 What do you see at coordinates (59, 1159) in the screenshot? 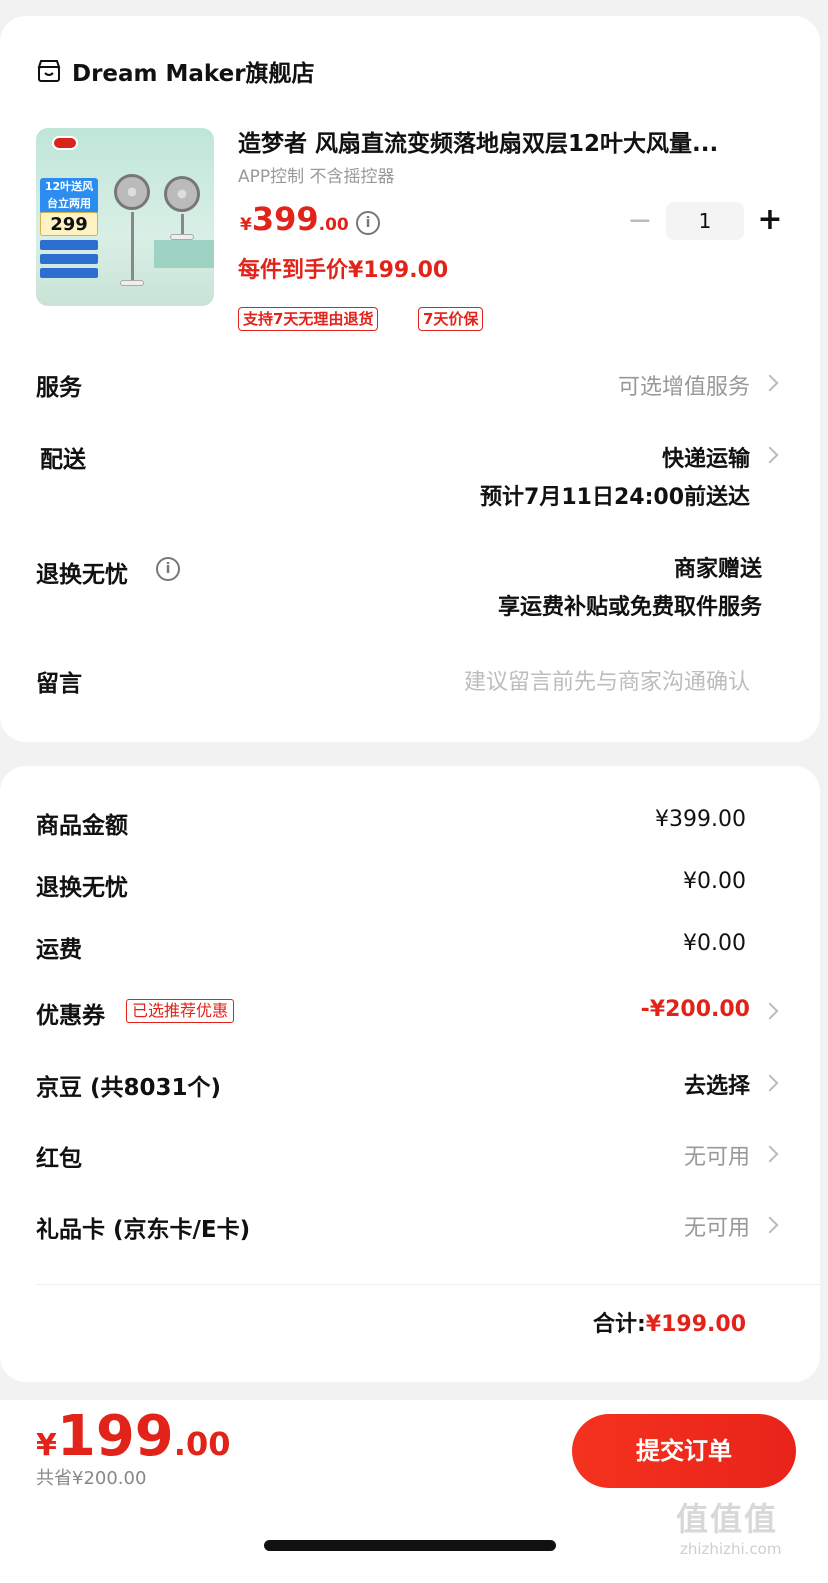
I see `redpacket-label: 红包` at bounding box center [59, 1159].